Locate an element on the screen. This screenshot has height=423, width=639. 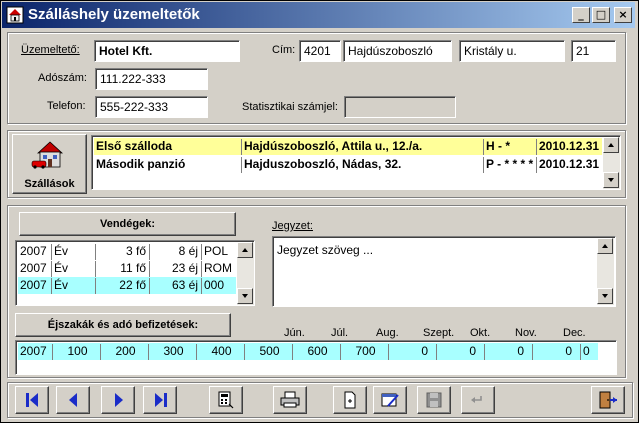
street-field: Kristály u. is located at coordinates (512, 51).